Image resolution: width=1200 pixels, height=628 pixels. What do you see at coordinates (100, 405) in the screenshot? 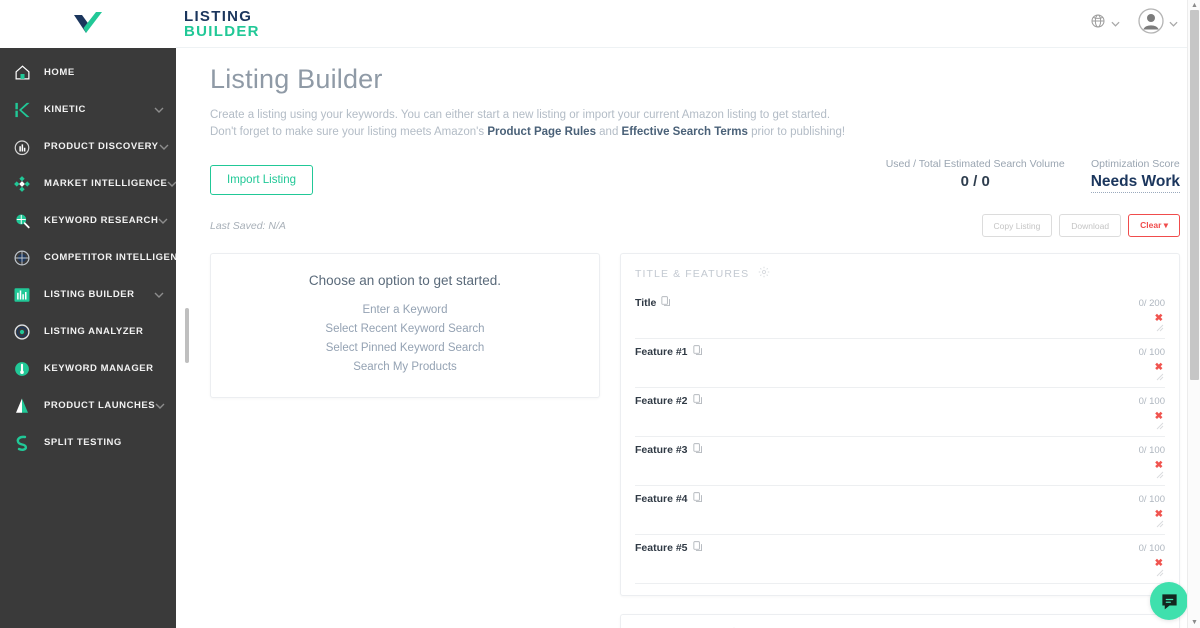
I see `sidebar-item-label: PRODUCT LAUNCHES` at bounding box center [100, 405].